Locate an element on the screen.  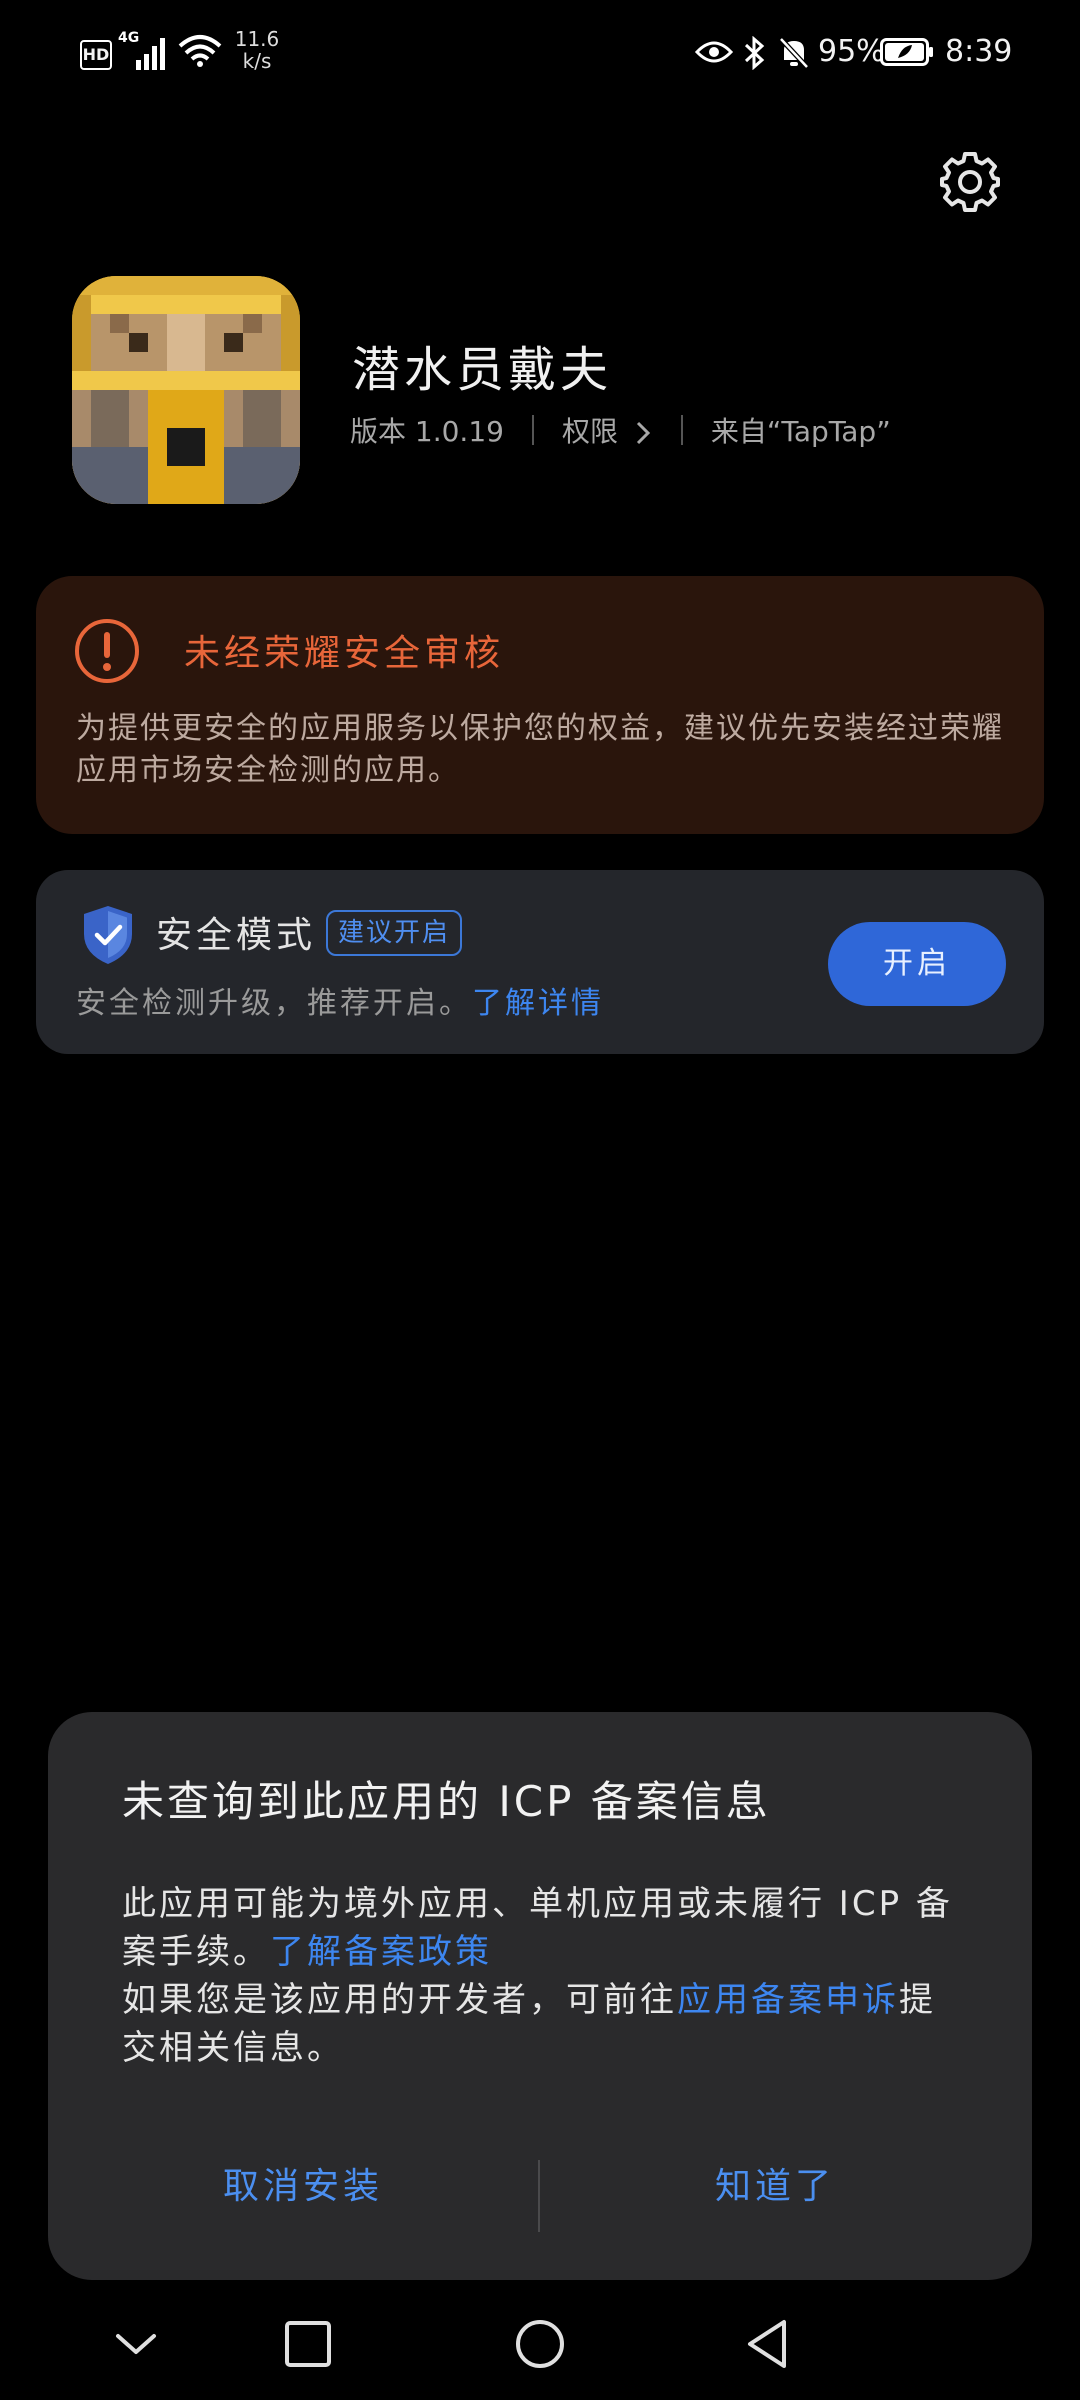
app-version: 版本 1.0.19 is located at coordinates (427, 431).